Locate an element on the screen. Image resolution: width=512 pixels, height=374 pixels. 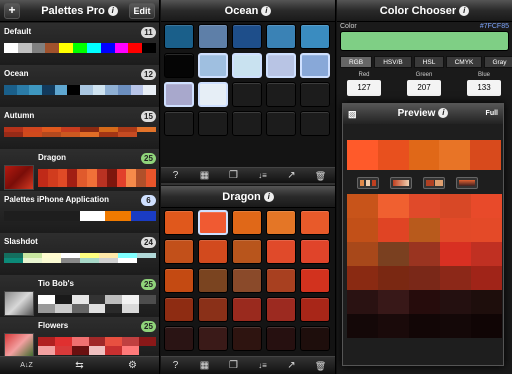
full-button: Full is located at coordinates (492, 114).